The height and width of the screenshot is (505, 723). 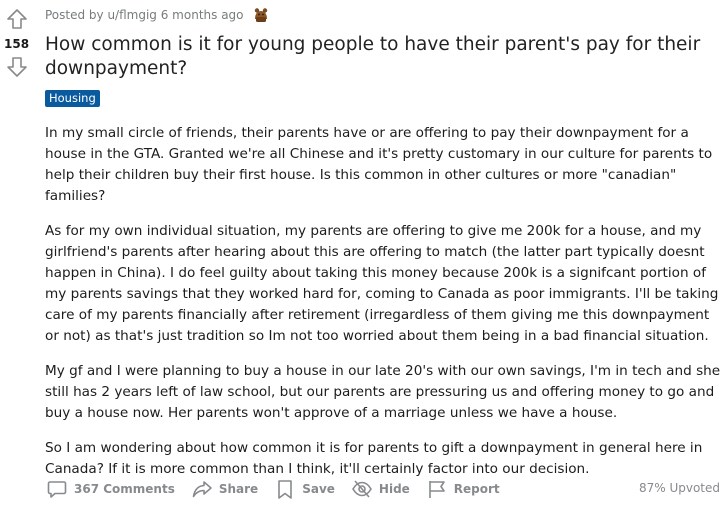 What do you see at coordinates (261, 15) in the screenshot?
I see `award-icon` at bounding box center [261, 15].